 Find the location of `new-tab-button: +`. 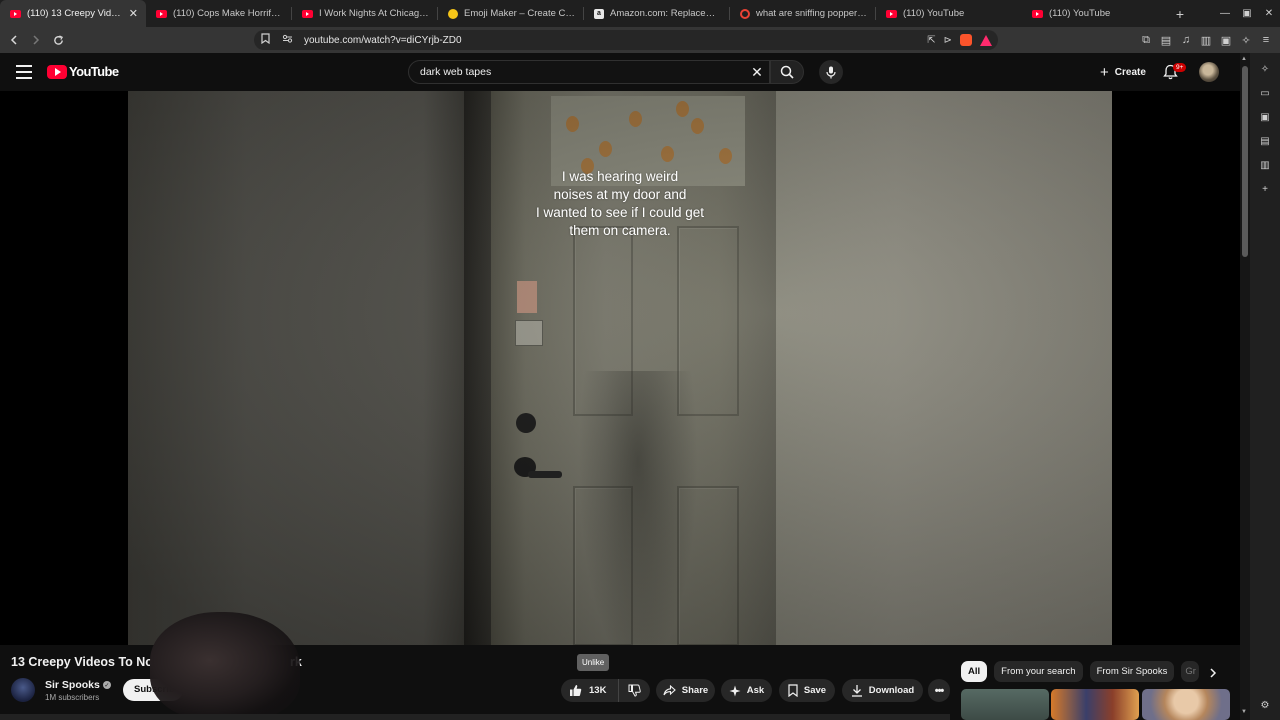

new-tab-button: + is located at coordinates (1180, 14).